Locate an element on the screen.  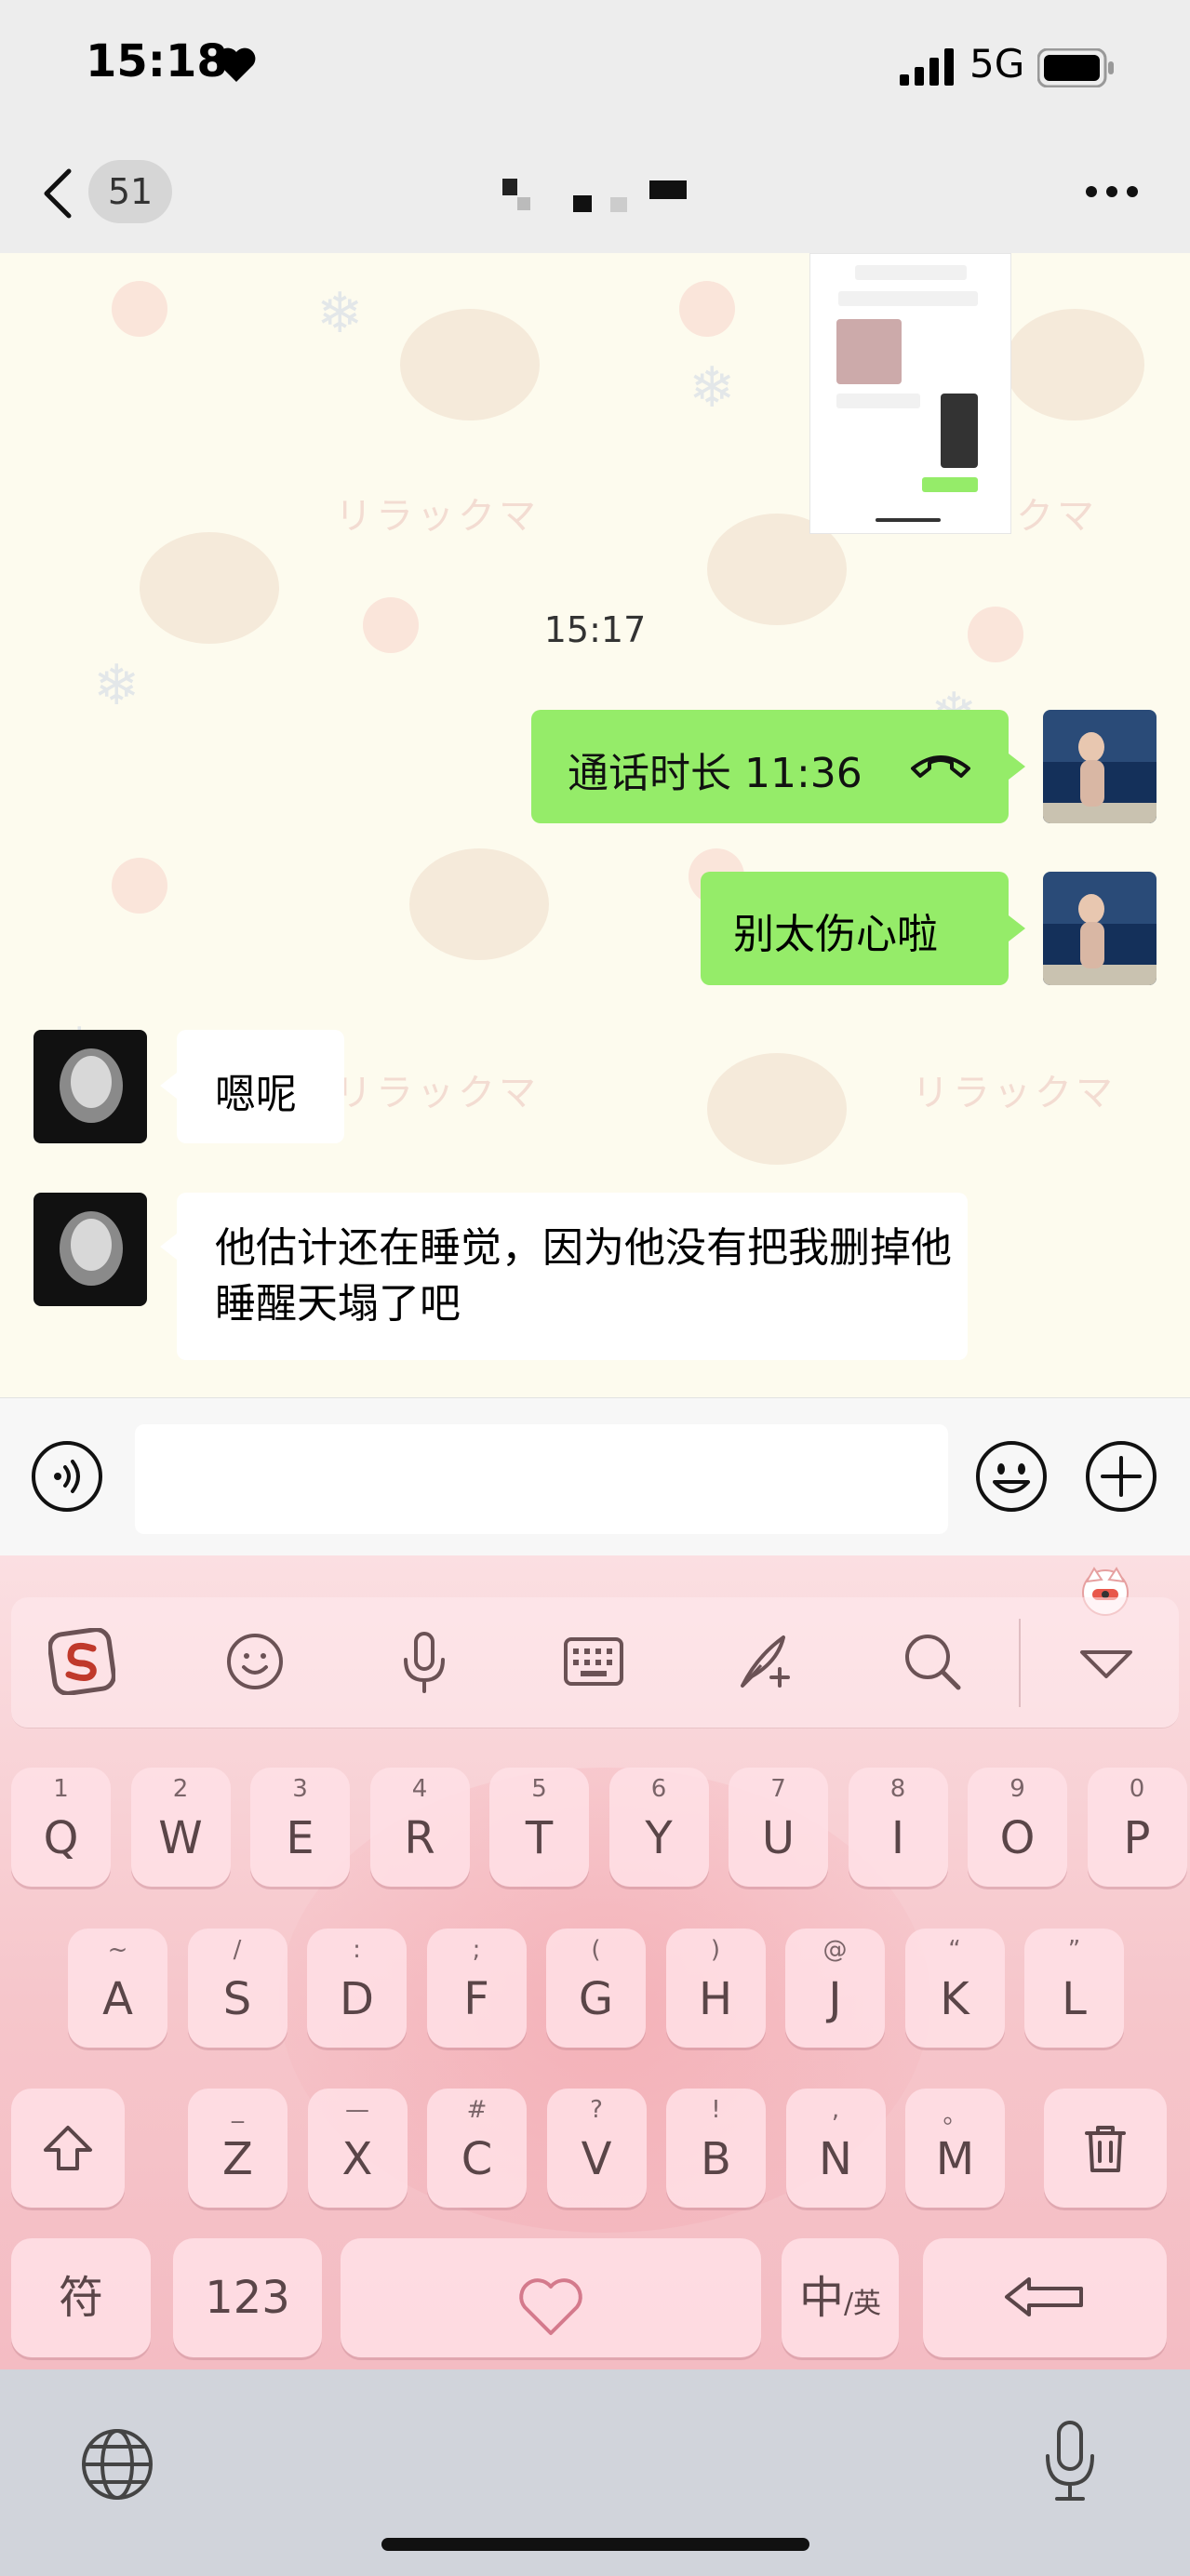
emoji-button is located at coordinates (1011, 1478).